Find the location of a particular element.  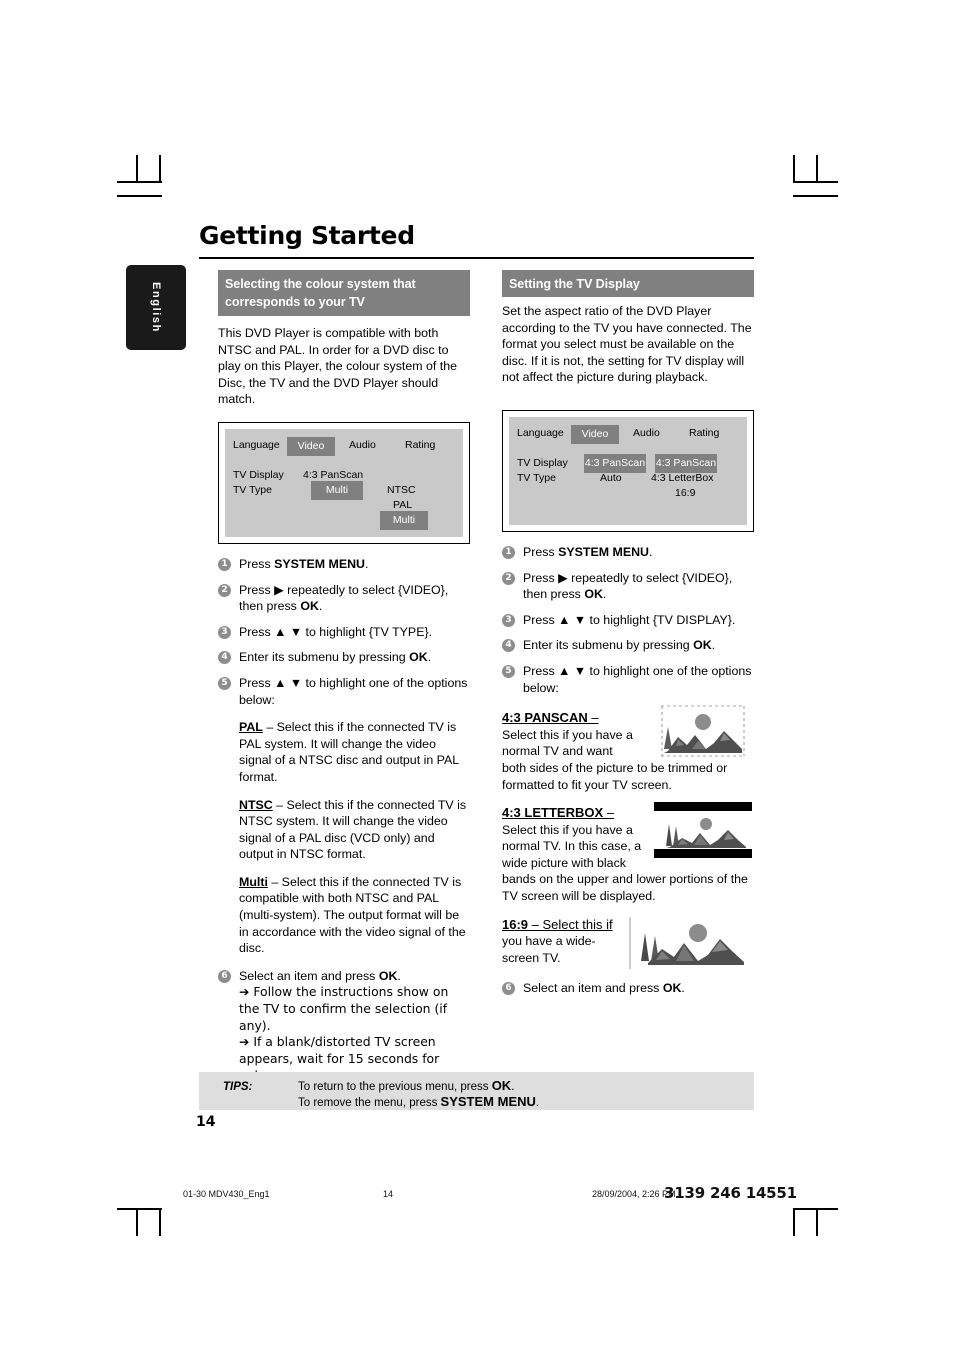

step-item-final: 6 Select an item and press OK. is located at coordinates (628, 988).